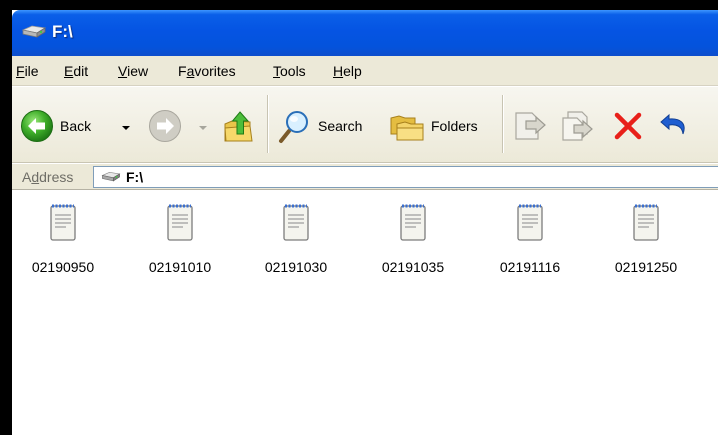 Image resolution: width=718 pixels, height=435 pixels. I want to click on delete-icon, so click(628, 126).